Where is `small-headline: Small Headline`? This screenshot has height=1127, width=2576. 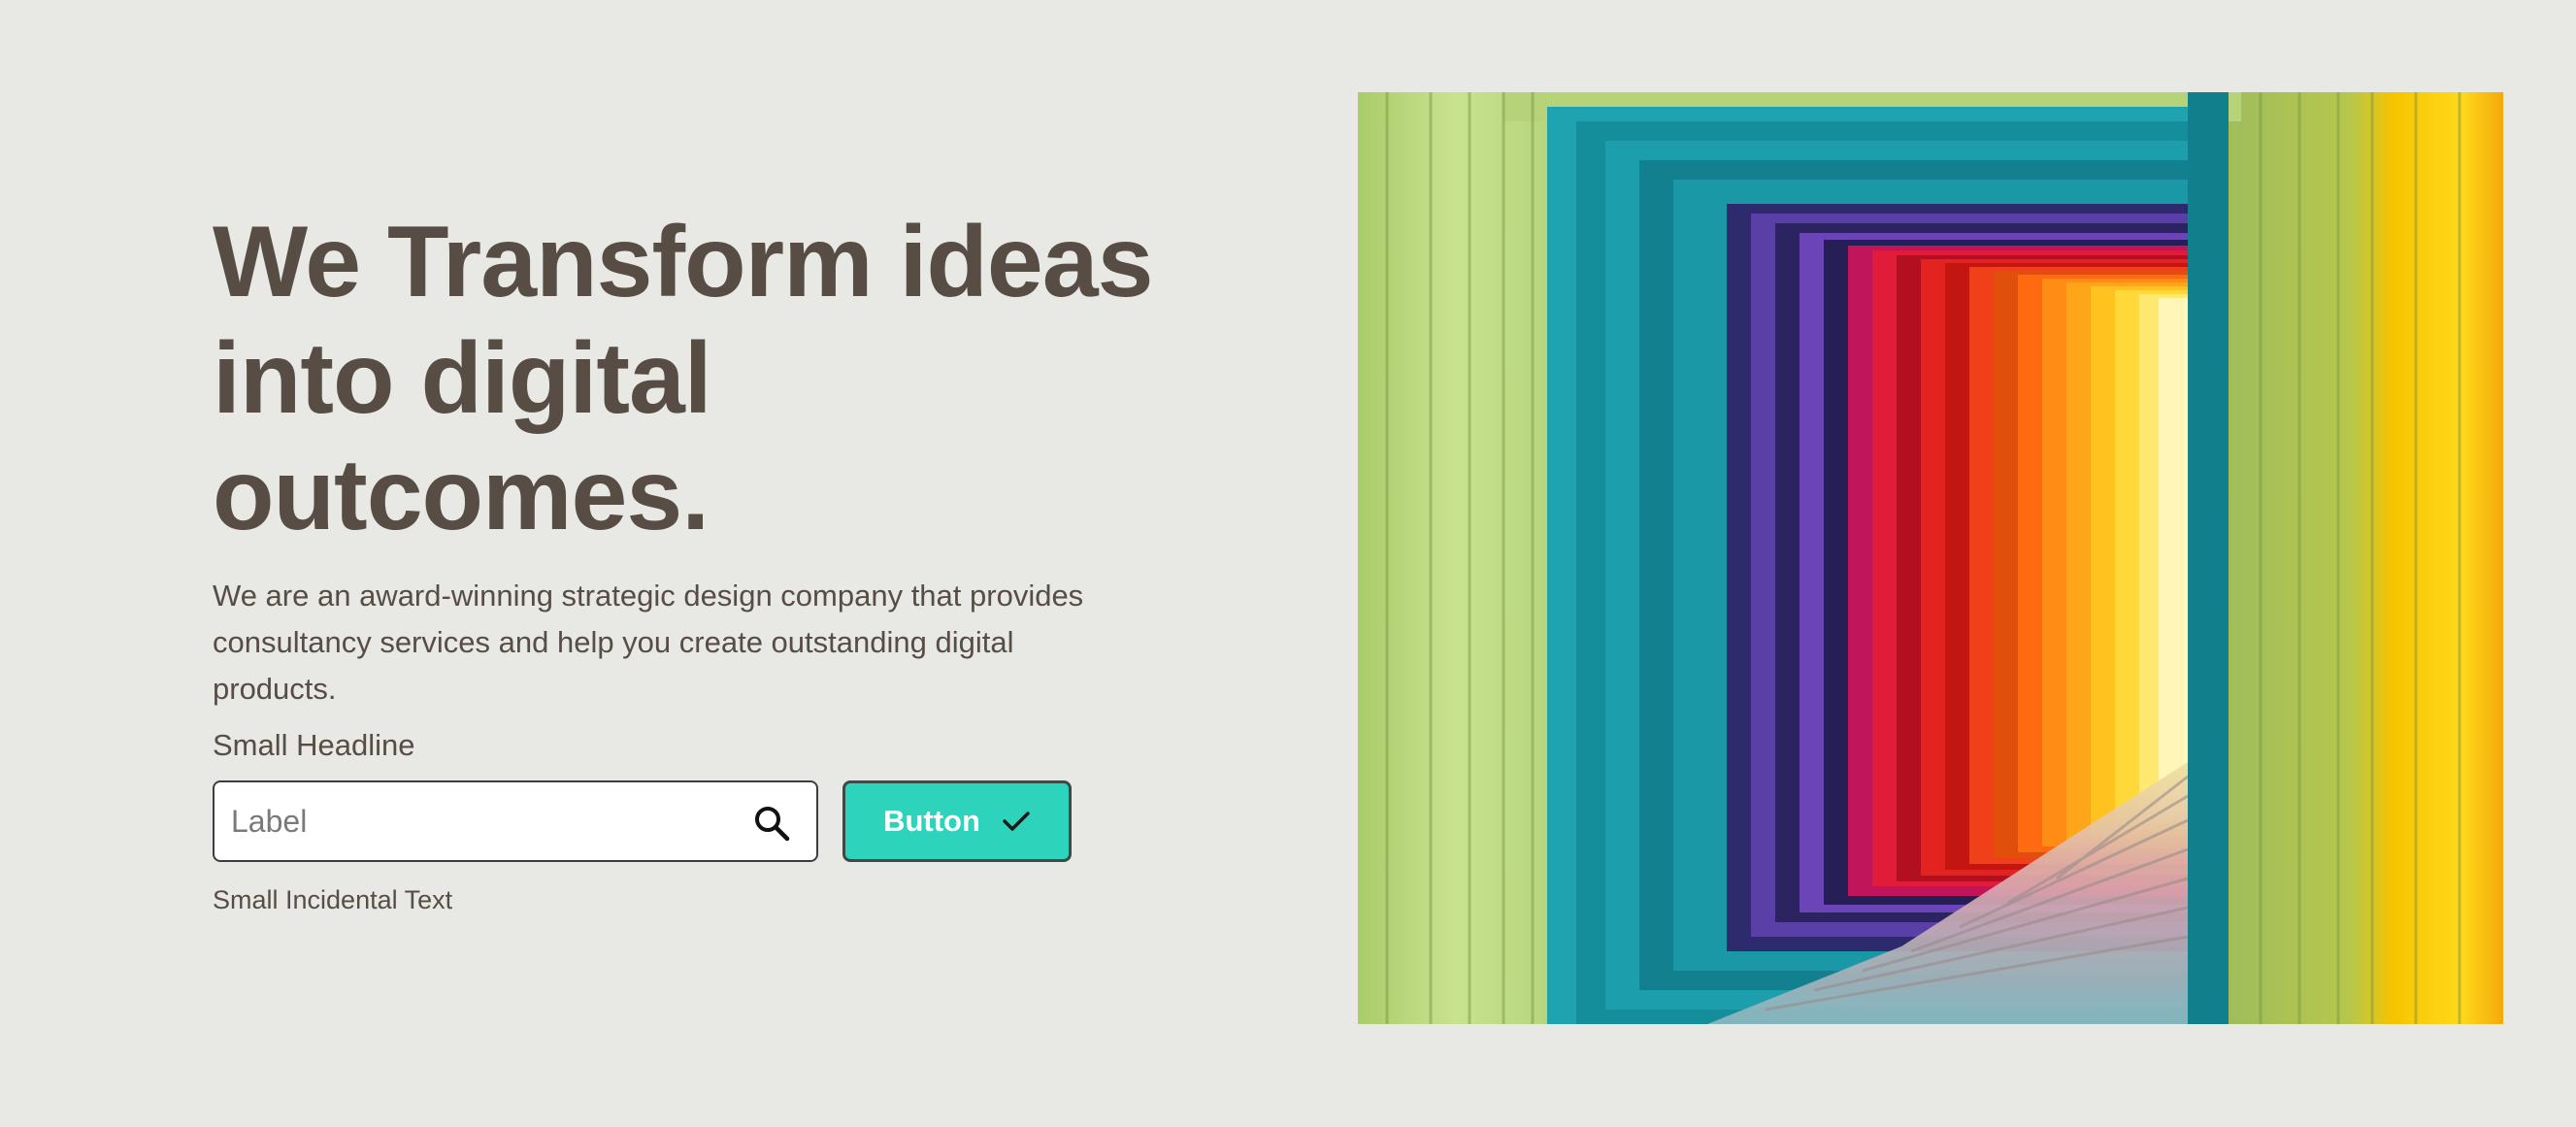
small-headline: Small Headline is located at coordinates (314, 745).